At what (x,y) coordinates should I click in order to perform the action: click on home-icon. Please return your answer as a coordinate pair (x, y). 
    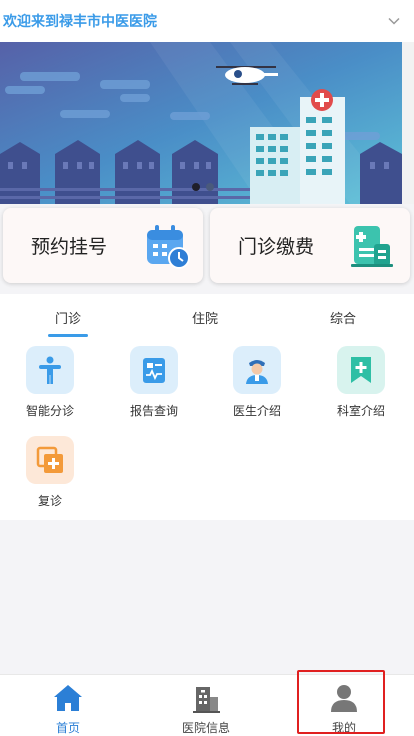
    Looking at the image, I should click on (68, 698).